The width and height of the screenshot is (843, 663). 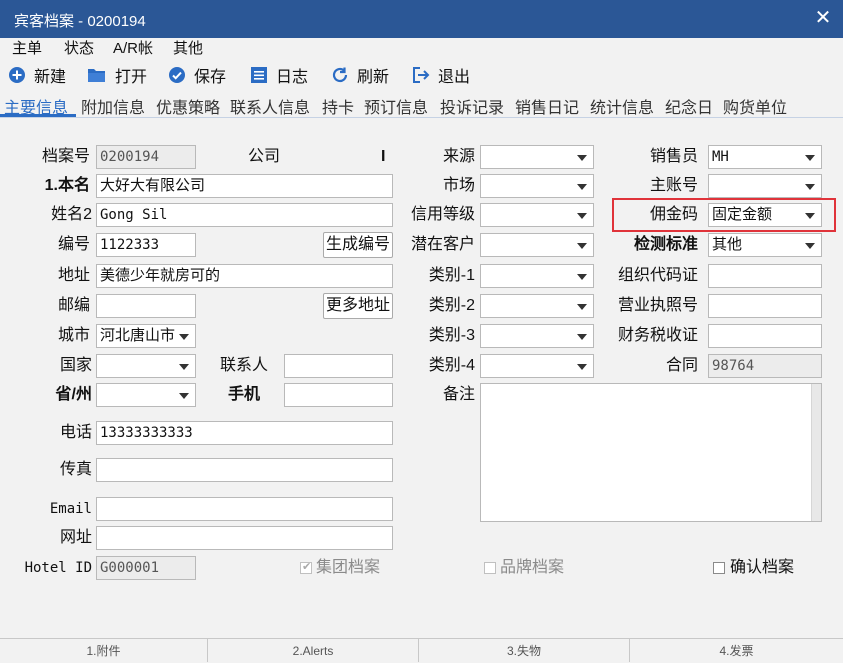 What do you see at coordinates (532, 567) in the screenshot?
I see `brand-file-label: 品牌档案` at bounding box center [532, 567].